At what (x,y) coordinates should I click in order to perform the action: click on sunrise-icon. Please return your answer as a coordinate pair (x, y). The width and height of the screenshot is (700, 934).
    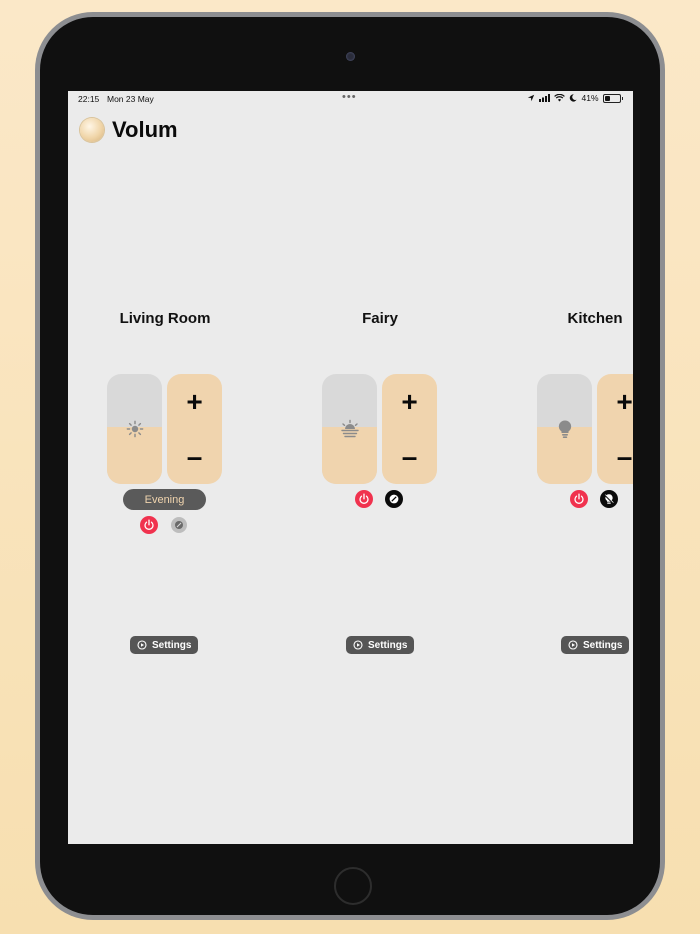
    Looking at the image, I should click on (349, 428).